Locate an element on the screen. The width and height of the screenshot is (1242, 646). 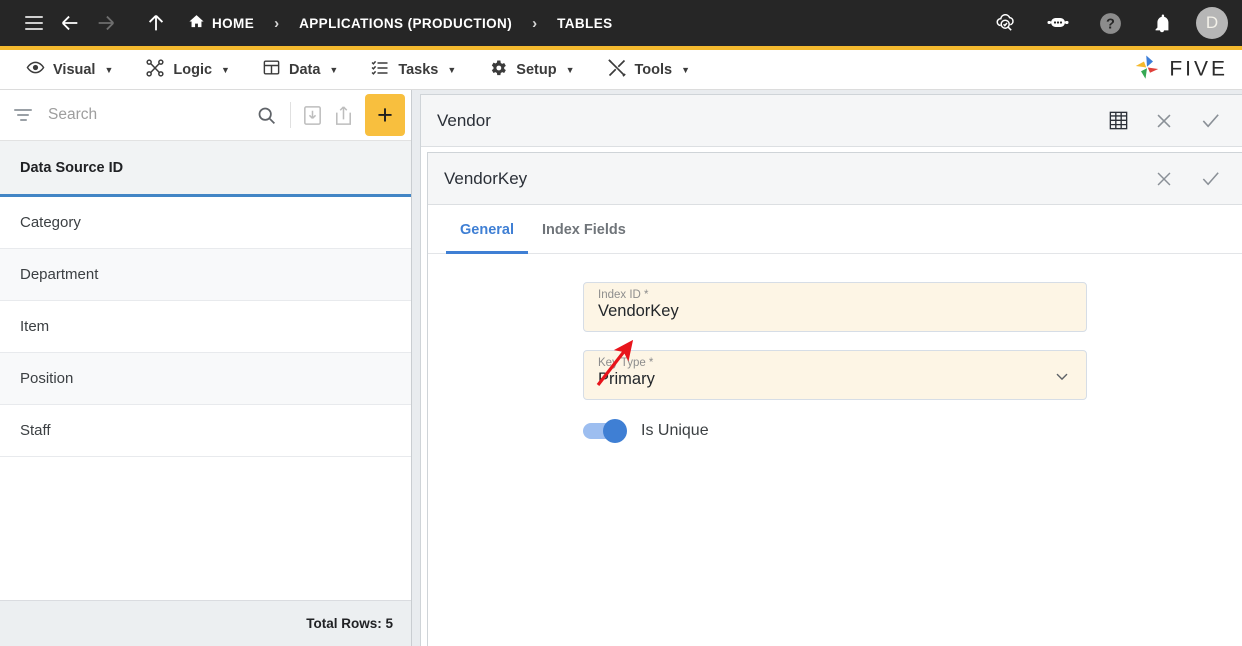
avatar: D is located at coordinates (1212, 23).